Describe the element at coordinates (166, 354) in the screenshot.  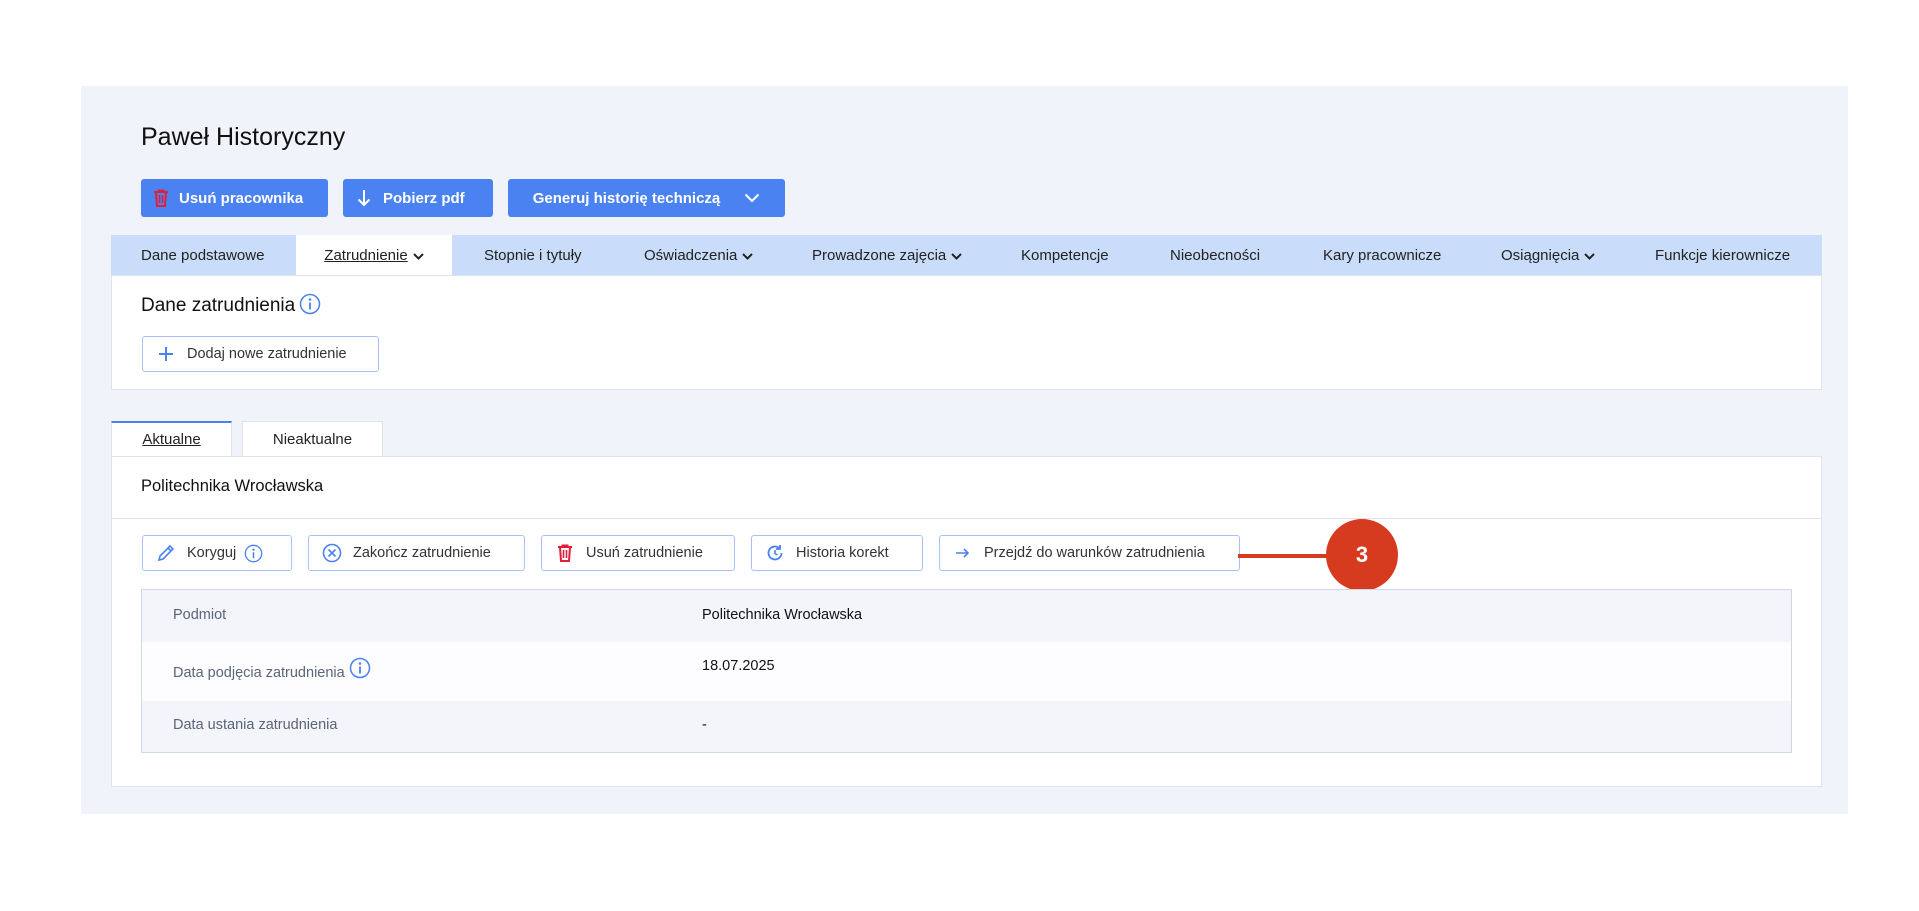
I see `plus-icon` at that location.